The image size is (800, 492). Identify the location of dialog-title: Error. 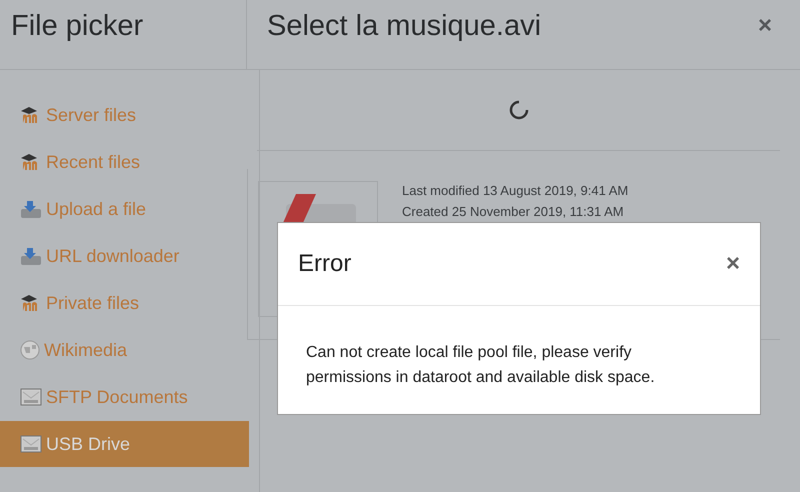
(325, 264).